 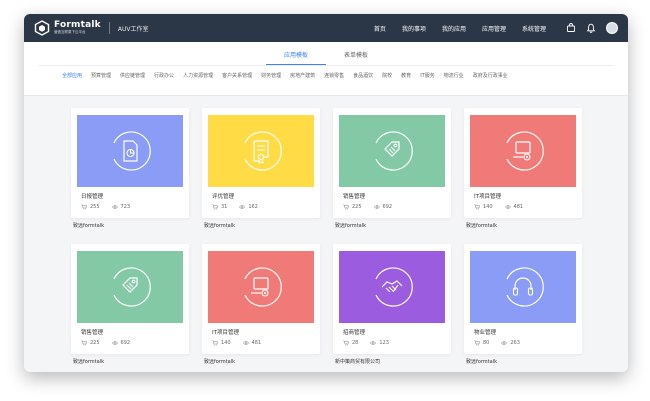 What do you see at coordinates (612, 28) in the screenshot?
I see `avatar` at bounding box center [612, 28].